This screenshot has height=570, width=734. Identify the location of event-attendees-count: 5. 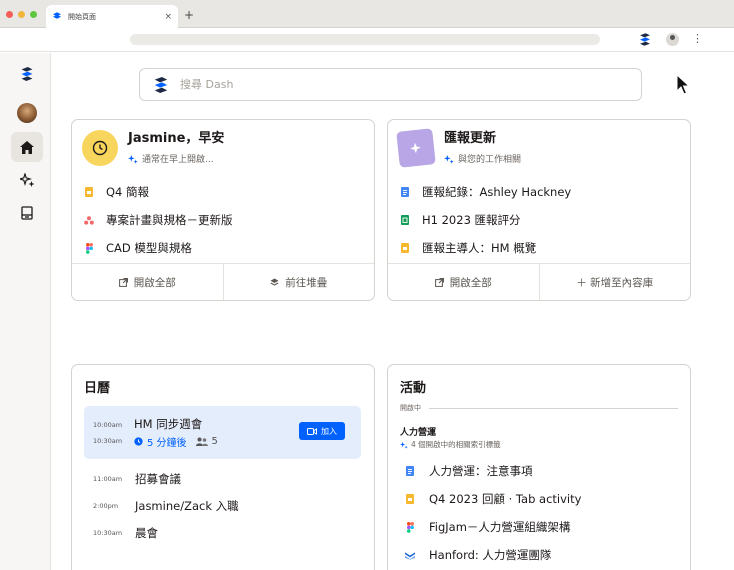
(214, 441).